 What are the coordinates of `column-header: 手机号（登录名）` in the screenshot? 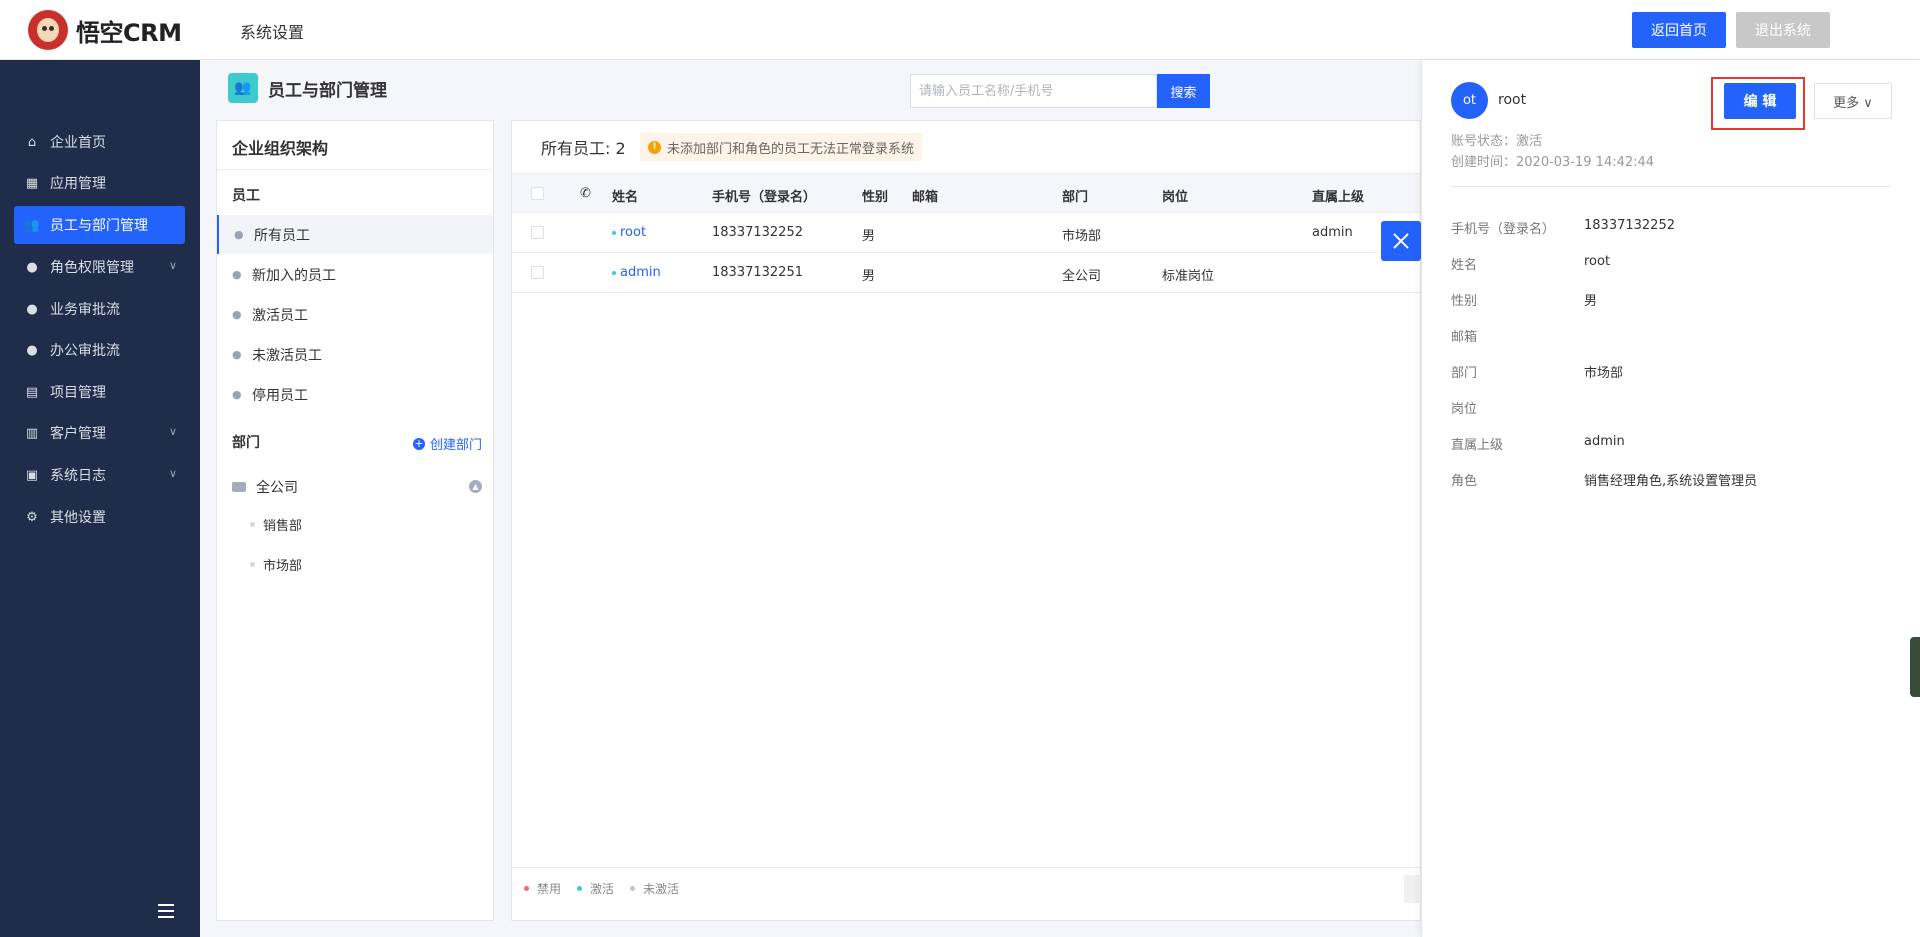 It's located at (764, 195).